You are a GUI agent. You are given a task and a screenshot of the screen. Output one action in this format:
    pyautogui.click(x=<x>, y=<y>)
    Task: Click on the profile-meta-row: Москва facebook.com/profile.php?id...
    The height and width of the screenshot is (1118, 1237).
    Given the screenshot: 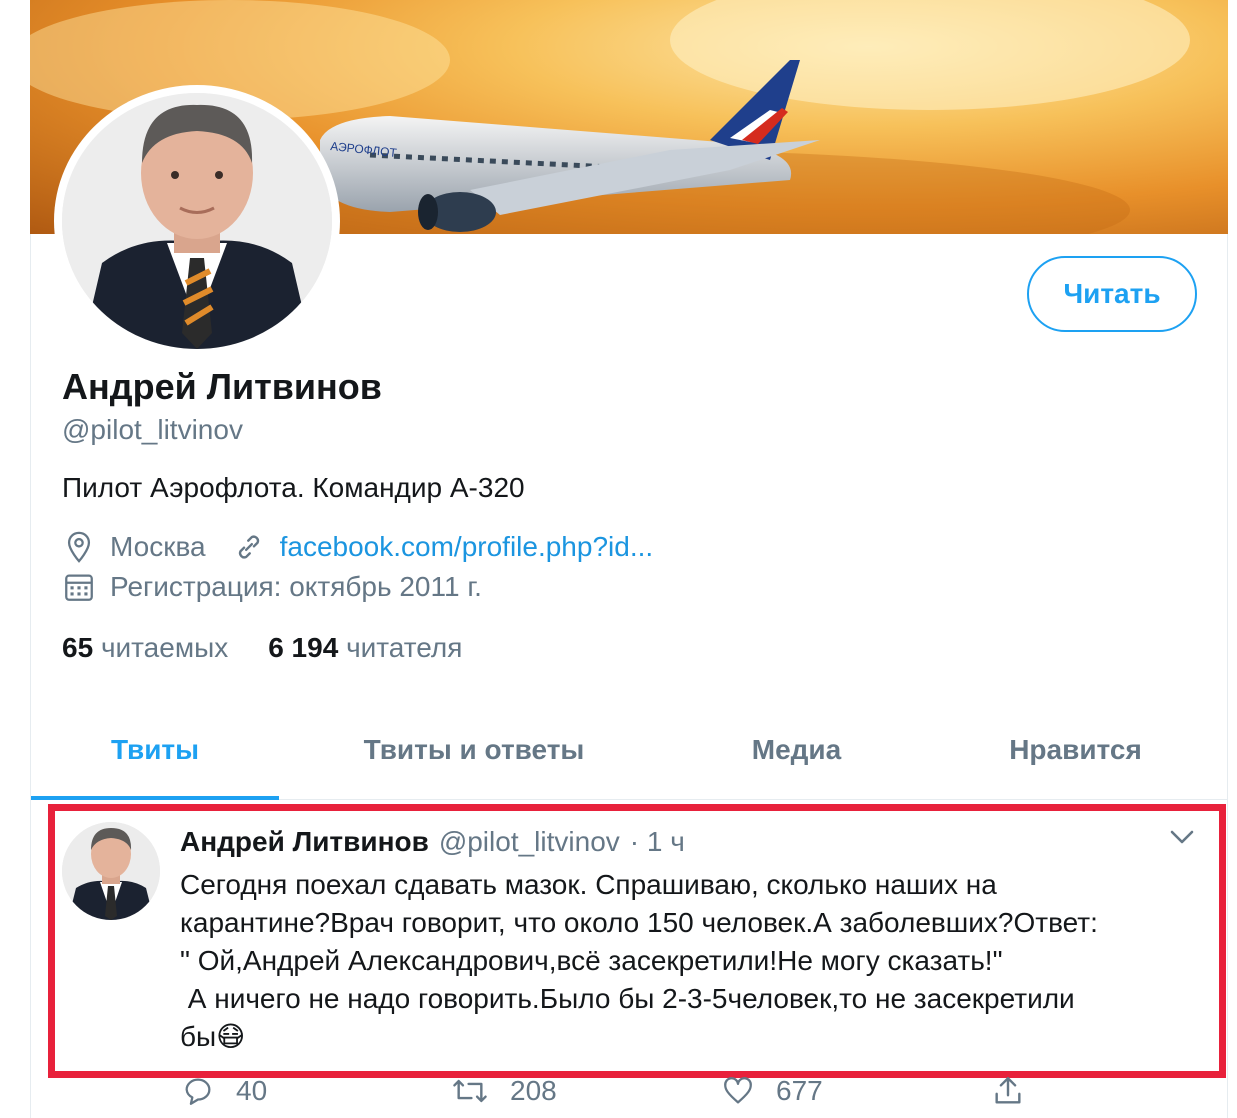 What is the action you would take?
    pyautogui.click(x=357, y=547)
    